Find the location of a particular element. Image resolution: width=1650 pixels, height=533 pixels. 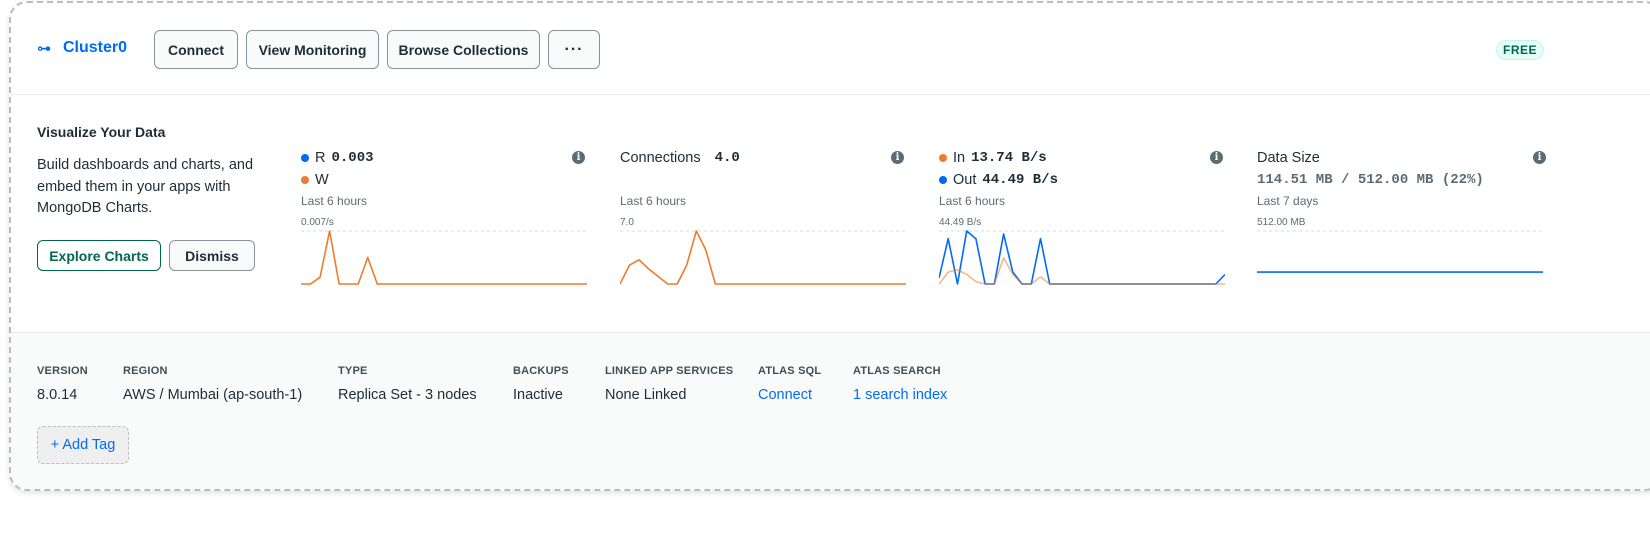

connections-chart is located at coordinates (763, 257).